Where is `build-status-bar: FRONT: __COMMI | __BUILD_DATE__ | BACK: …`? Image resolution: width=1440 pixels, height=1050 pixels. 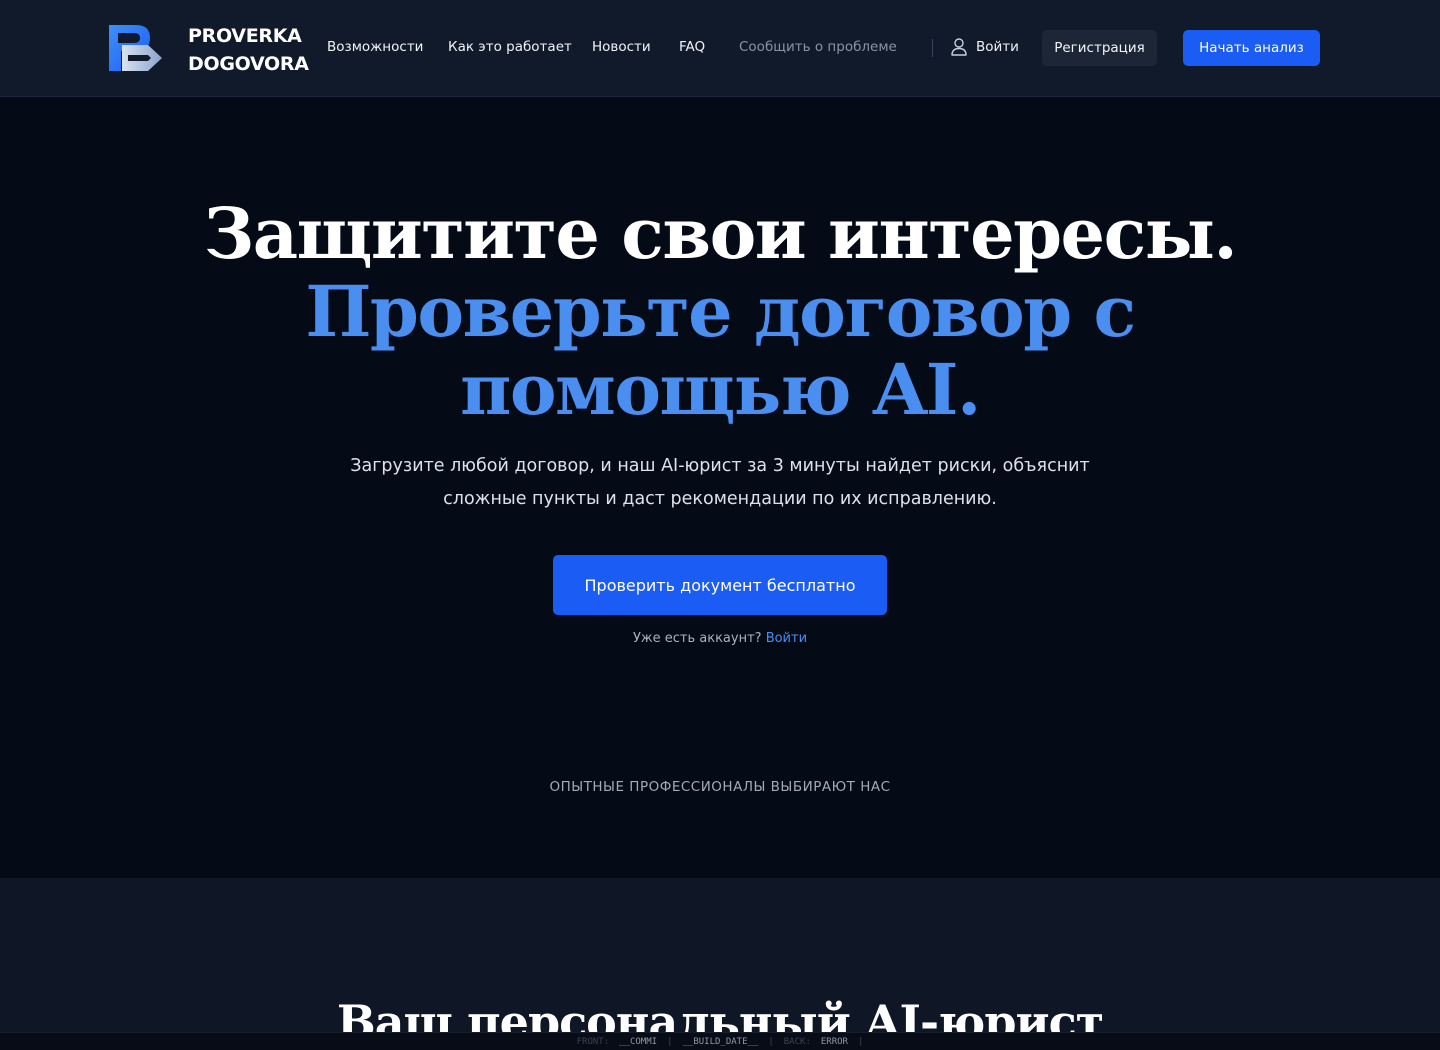
build-status-bar: FRONT: __COMMI | __BUILD_DATE__ | BACK: … is located at coordinates (720, 1041).